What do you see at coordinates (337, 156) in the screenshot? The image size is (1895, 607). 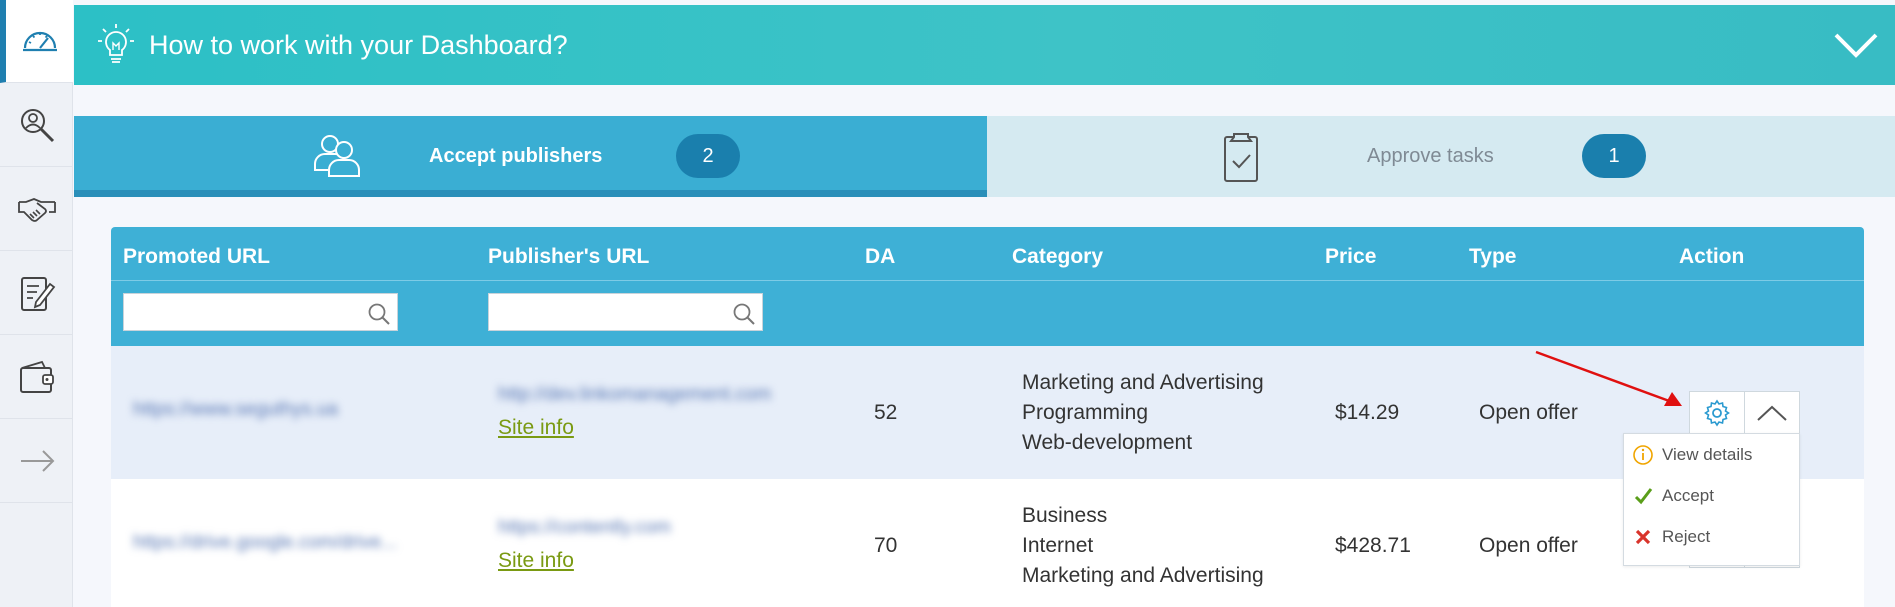 I see `users-icon` at bounding box center [337, 156].